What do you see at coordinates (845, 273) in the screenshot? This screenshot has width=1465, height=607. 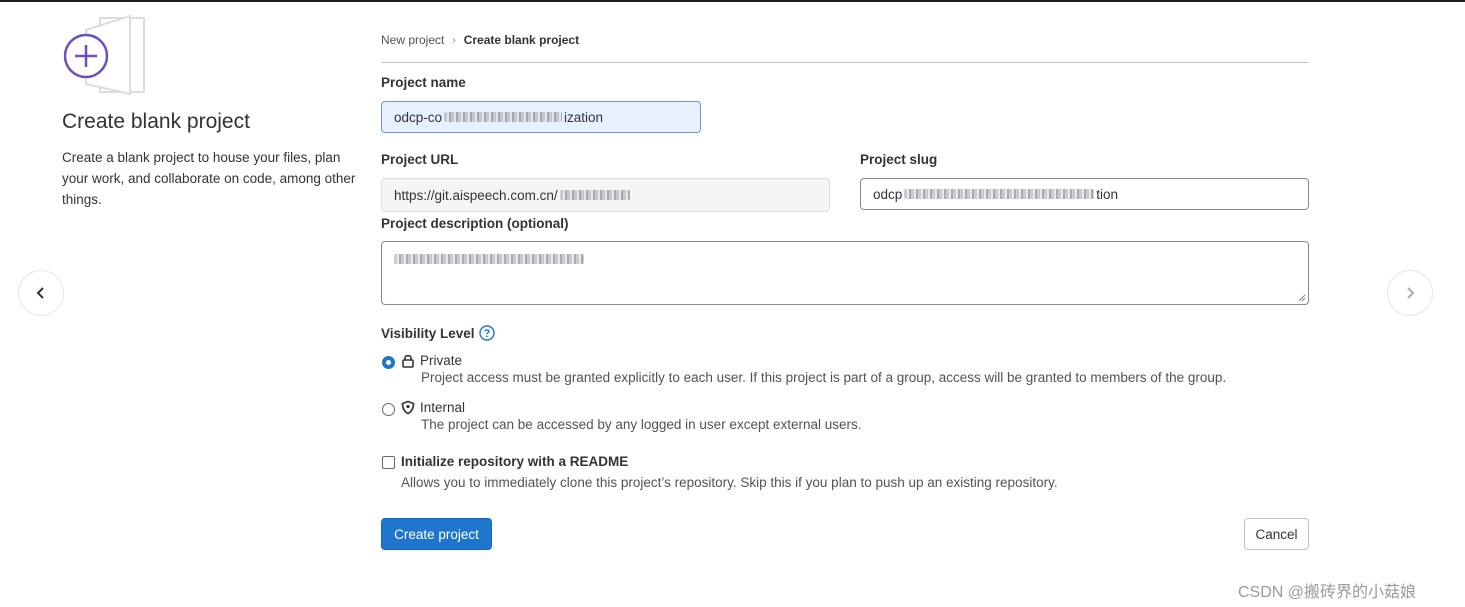 I see `project-description-textarea` at bounding box center [845, 273].